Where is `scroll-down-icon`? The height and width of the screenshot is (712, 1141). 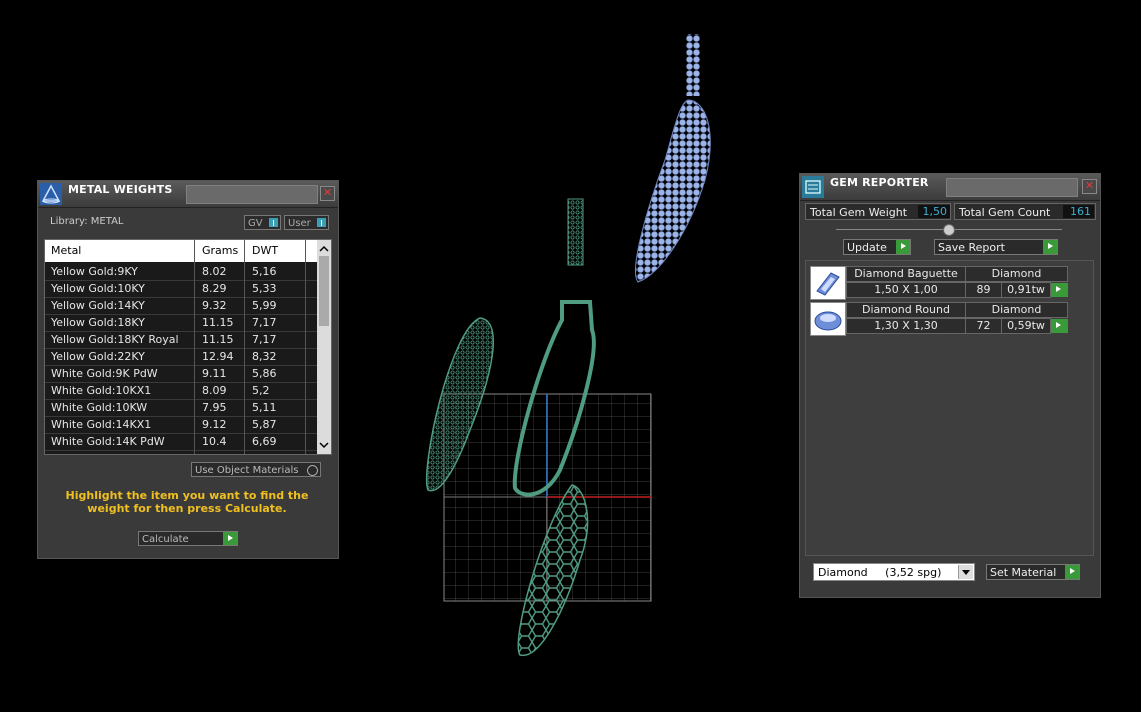 scroll-down-icon is located at coordinates (324, 445).